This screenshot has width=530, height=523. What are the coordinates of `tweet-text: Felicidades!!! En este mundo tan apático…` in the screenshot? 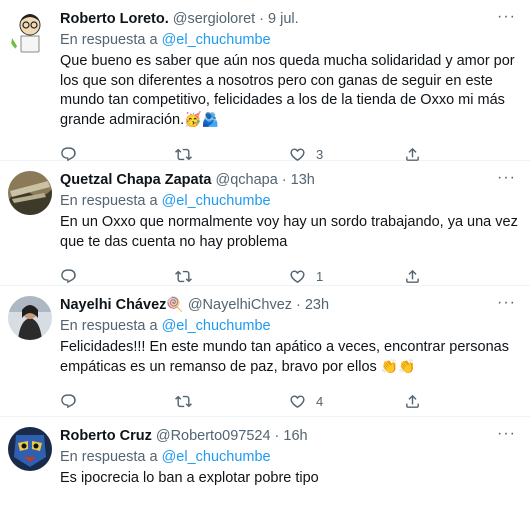 It's located at (289, 357).